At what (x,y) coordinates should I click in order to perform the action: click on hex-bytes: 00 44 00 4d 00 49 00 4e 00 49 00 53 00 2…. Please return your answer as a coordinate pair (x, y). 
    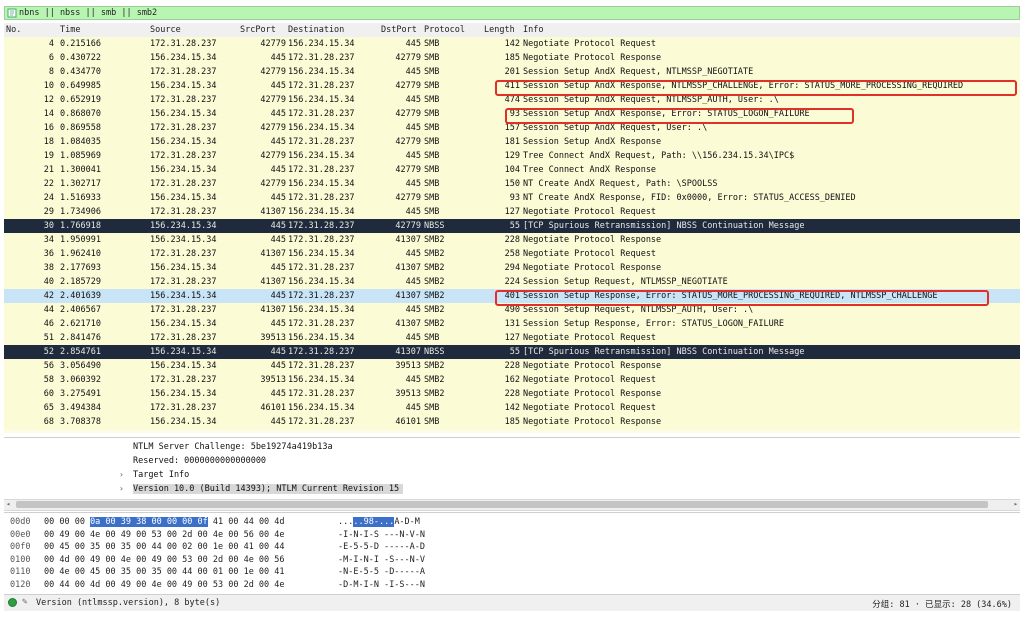
    Looking at the image, I should click on (164, 585).